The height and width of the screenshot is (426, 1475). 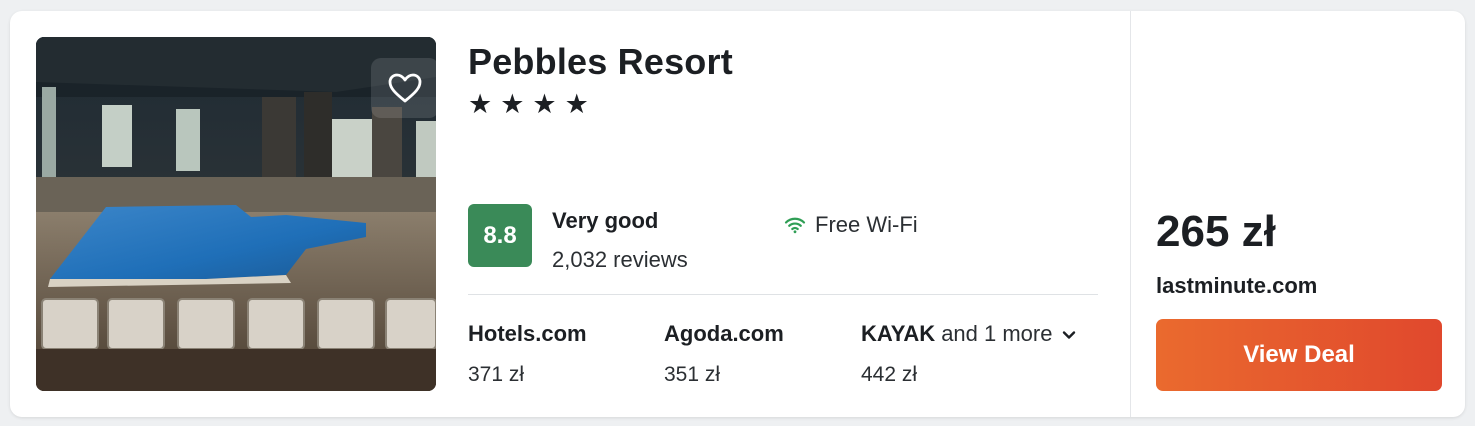 What do you see at coordinates (996, 333) in the screenshot?
I see `more-providers-toggle: and 1 more` at bounding box center [996, 333].